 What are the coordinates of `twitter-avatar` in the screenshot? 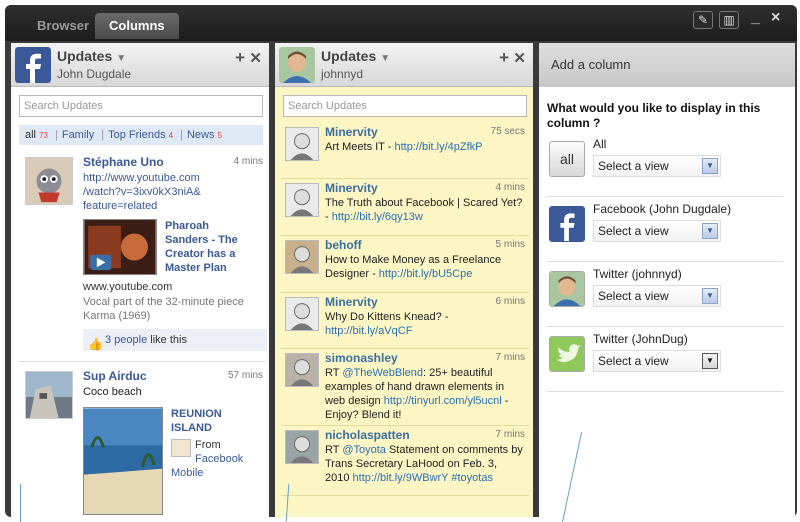 It's located at (567, 289).